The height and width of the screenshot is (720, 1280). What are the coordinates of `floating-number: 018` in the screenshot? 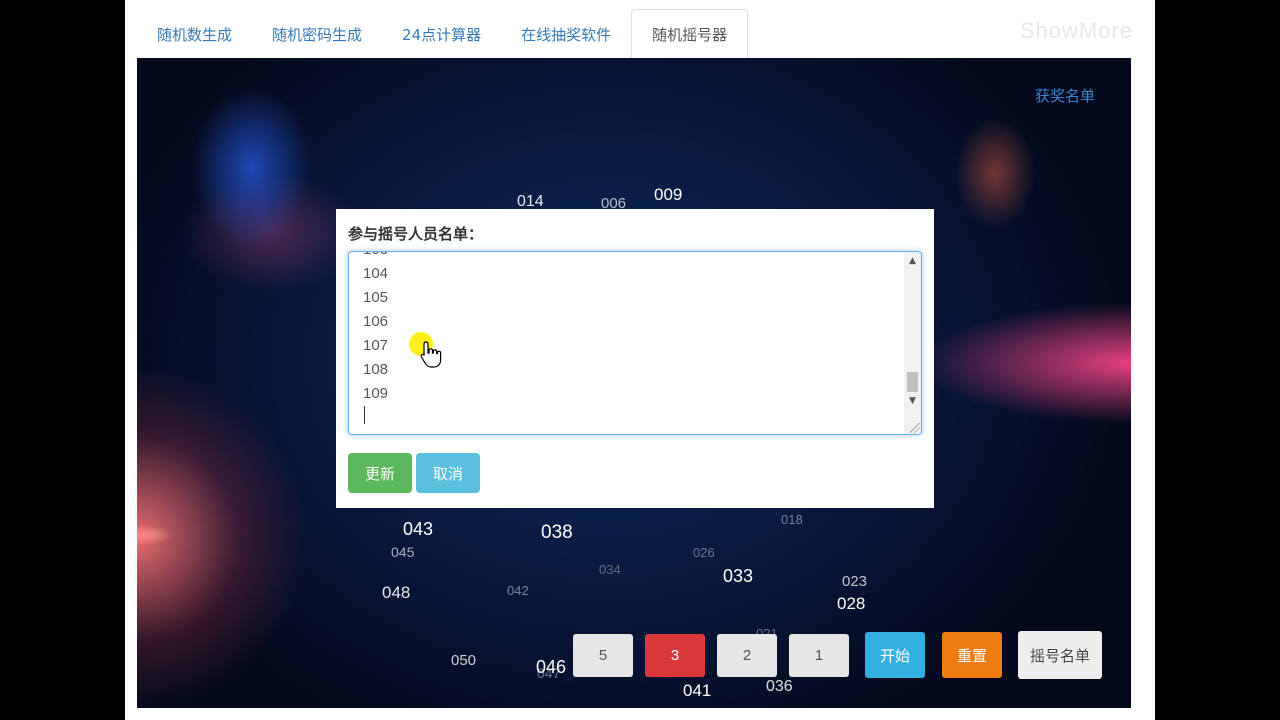 It's located at (792, 519).